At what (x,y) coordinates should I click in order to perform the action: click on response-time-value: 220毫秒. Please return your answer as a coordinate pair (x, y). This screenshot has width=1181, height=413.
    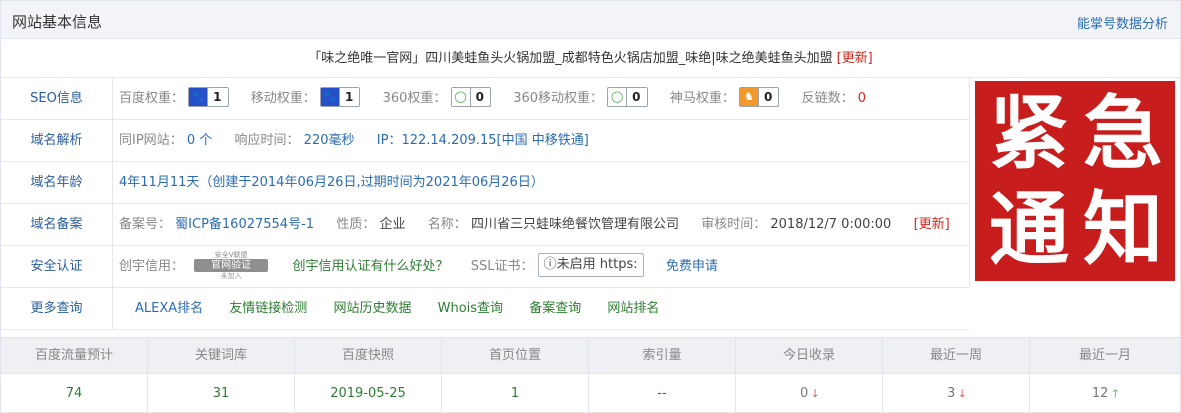
    Looking at the image, I should click on (329, 140).